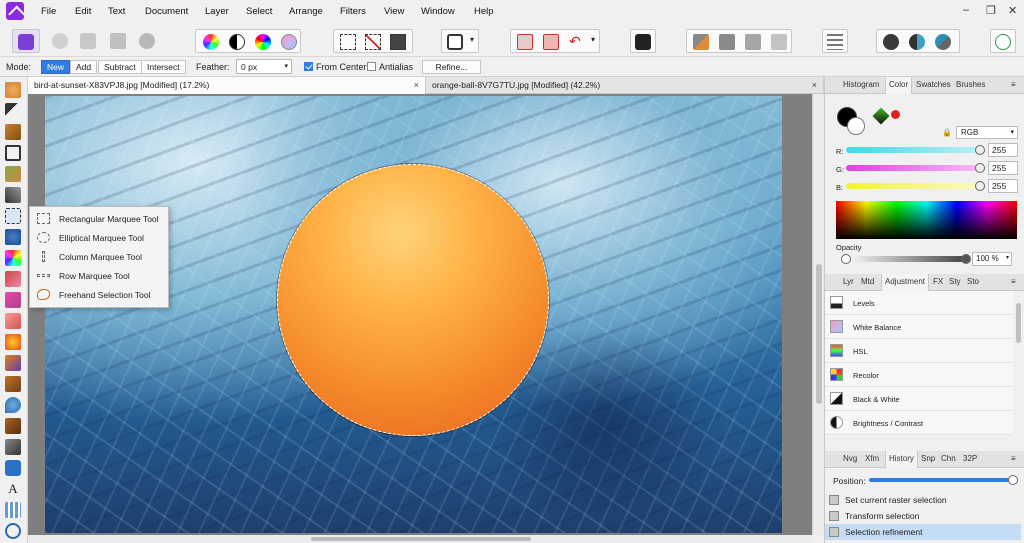  What do you see at coordinates (966, 259) in the screenshot?
I see `opacity-slider-knob` at bounding box center [966, 259].